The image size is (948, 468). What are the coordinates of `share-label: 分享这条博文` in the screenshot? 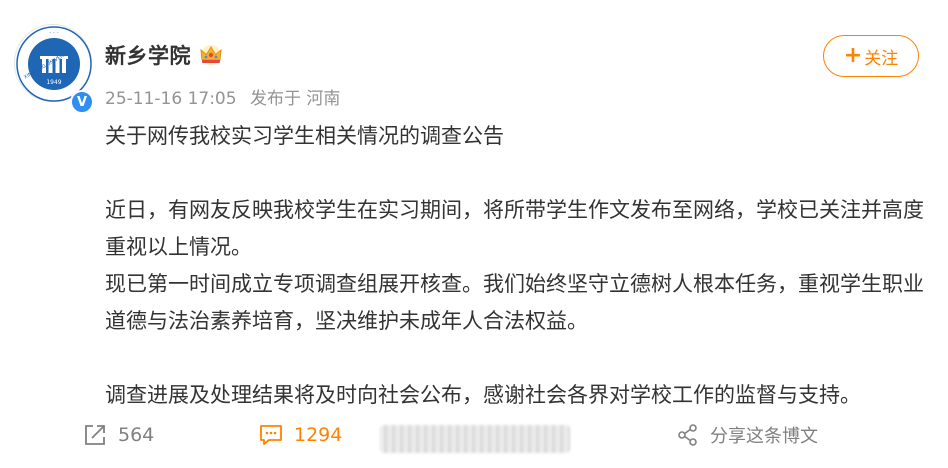 It's located at (764, 436).